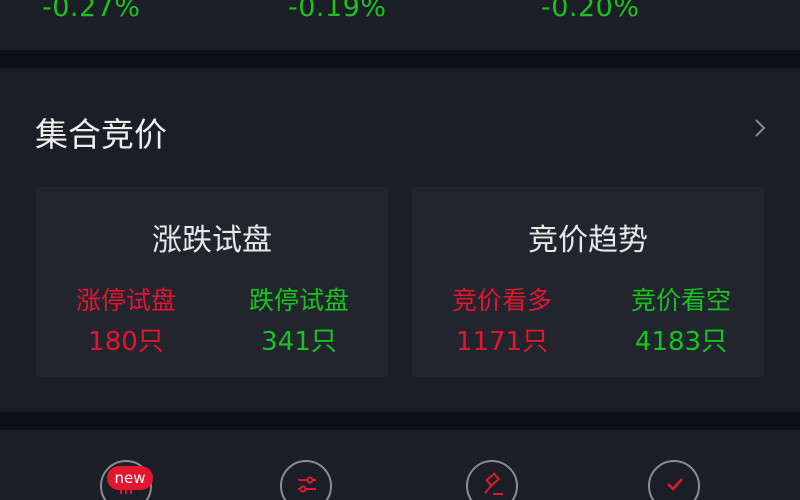 Image resolution: width=800 pixels, height=500 pixels. I want to click on card-title: 竞价趋势, so click(588, 240).